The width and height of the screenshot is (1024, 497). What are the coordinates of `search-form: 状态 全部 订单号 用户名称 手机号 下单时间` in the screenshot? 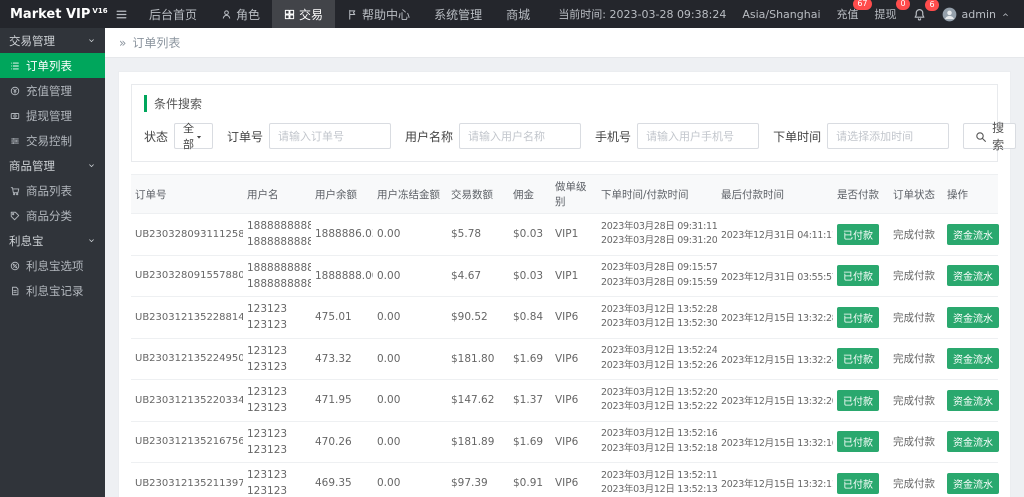 It's located at (580, 136).